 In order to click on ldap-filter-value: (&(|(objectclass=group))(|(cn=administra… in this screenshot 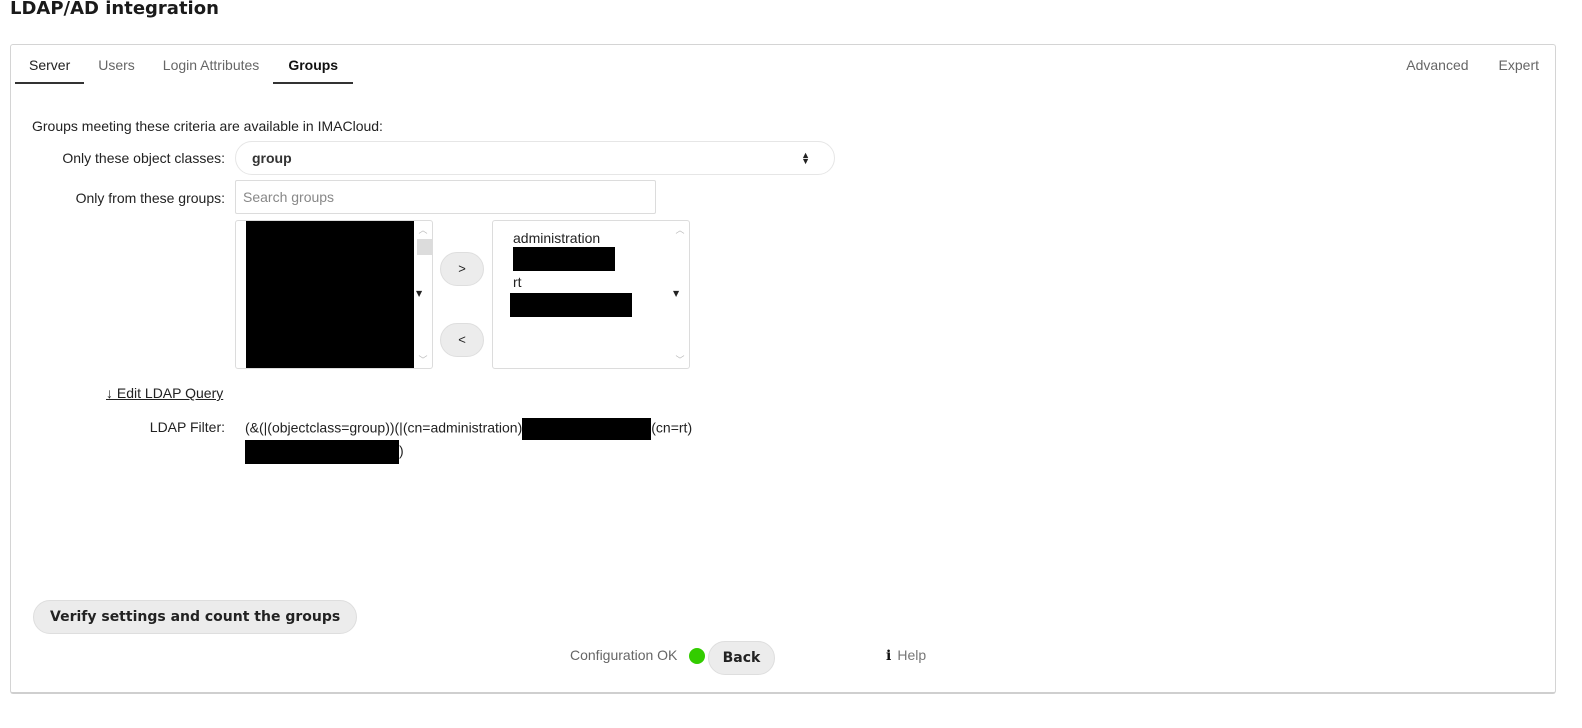, I will do `click(468, 441)`.